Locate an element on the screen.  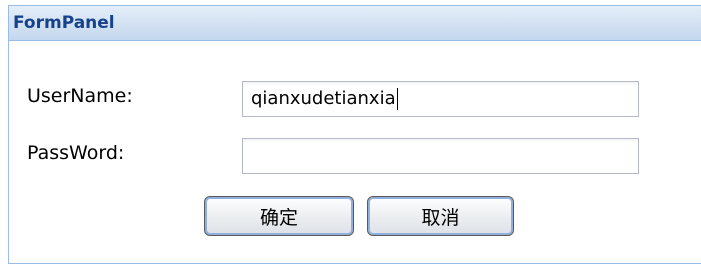
cancel-button-label: 取消 is located at coordinates (440, 217).